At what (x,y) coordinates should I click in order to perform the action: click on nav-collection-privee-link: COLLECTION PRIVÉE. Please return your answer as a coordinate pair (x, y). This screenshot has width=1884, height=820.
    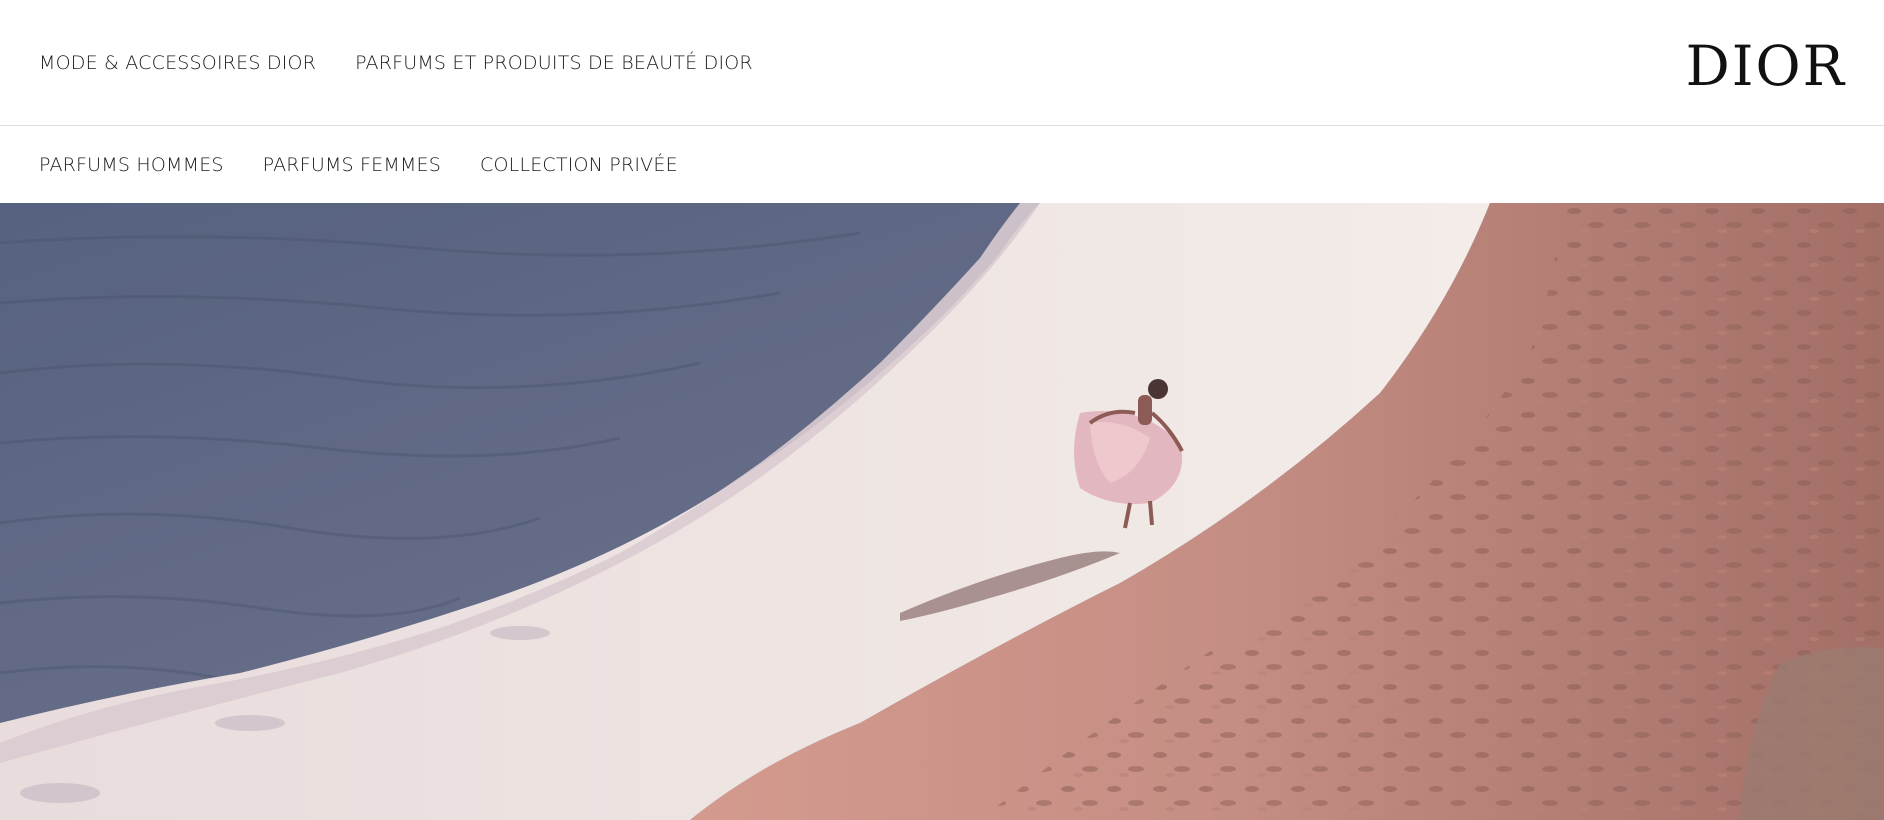
    Looking at the image, I should click on (579, 165).